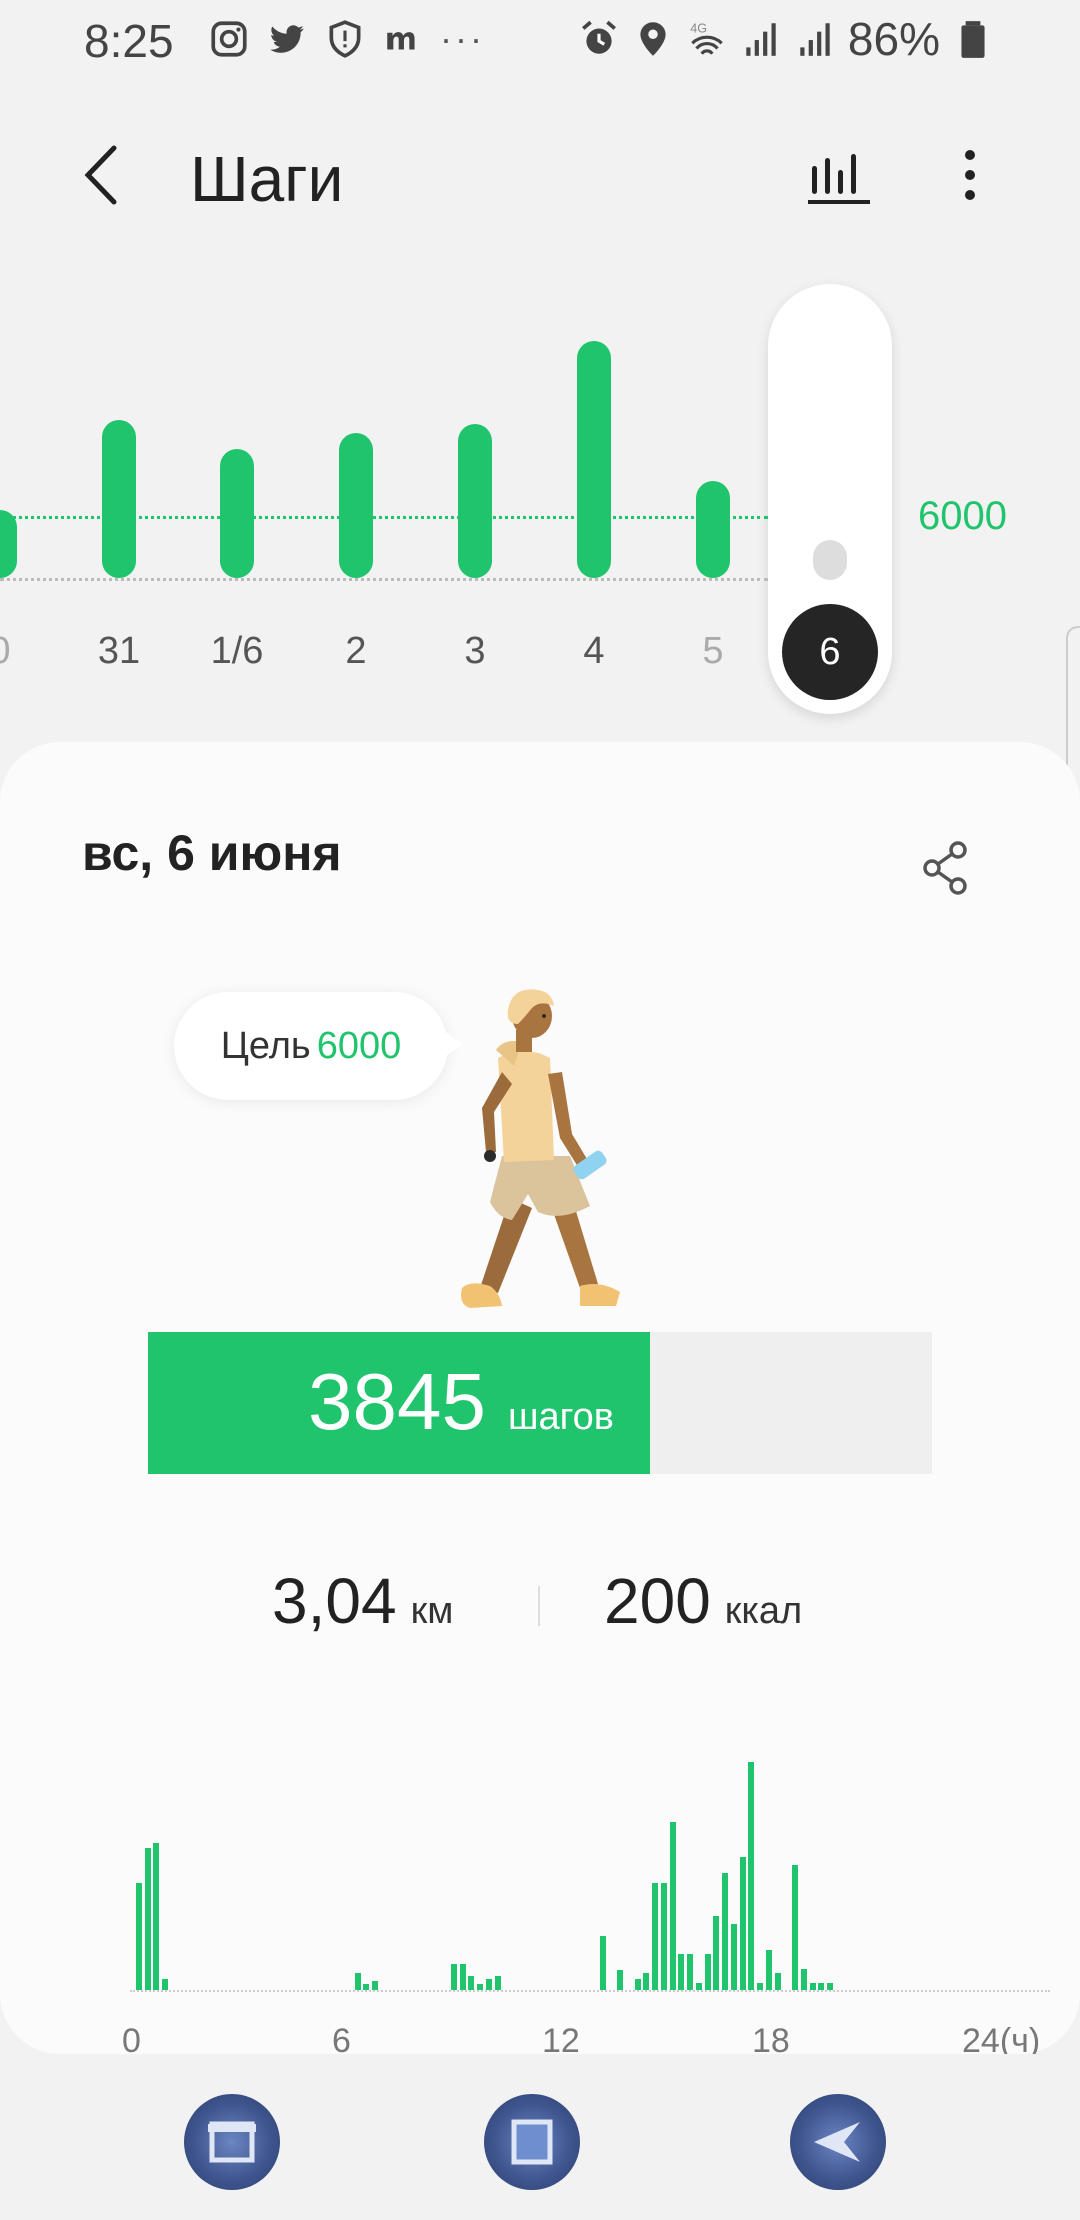 This screenshot has height=2220, width=1080. Describe the element at coordinates (594, 651) in the screenshot. I see `day-label: 4` at that location.